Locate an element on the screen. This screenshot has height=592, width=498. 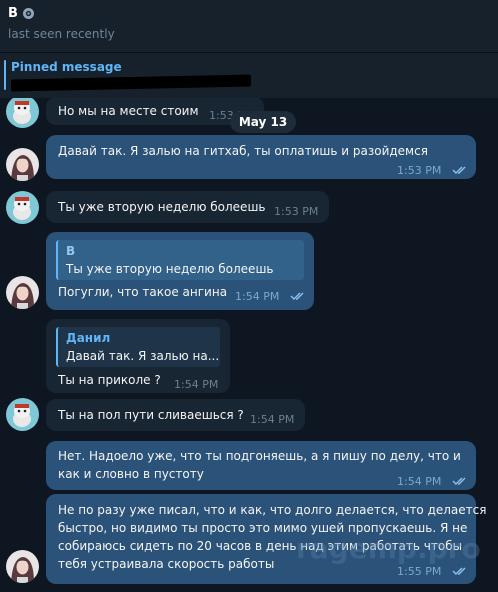
message-incoming: Ты уже вторую неделю болеешь 1:53 PM is located at coordinates (187, 207).